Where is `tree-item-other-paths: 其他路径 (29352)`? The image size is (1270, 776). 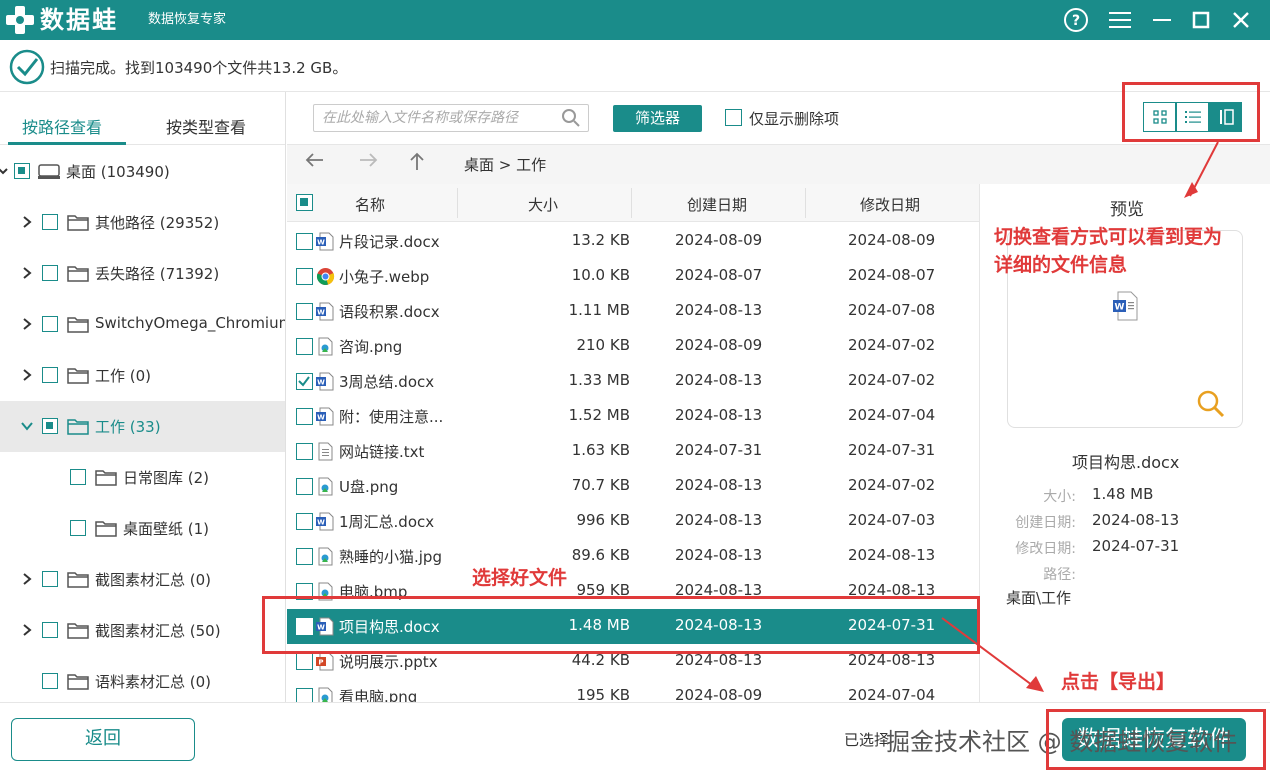 tree-item-other-paths: 其他路径 (29352) is located at coordinates (142, 222).